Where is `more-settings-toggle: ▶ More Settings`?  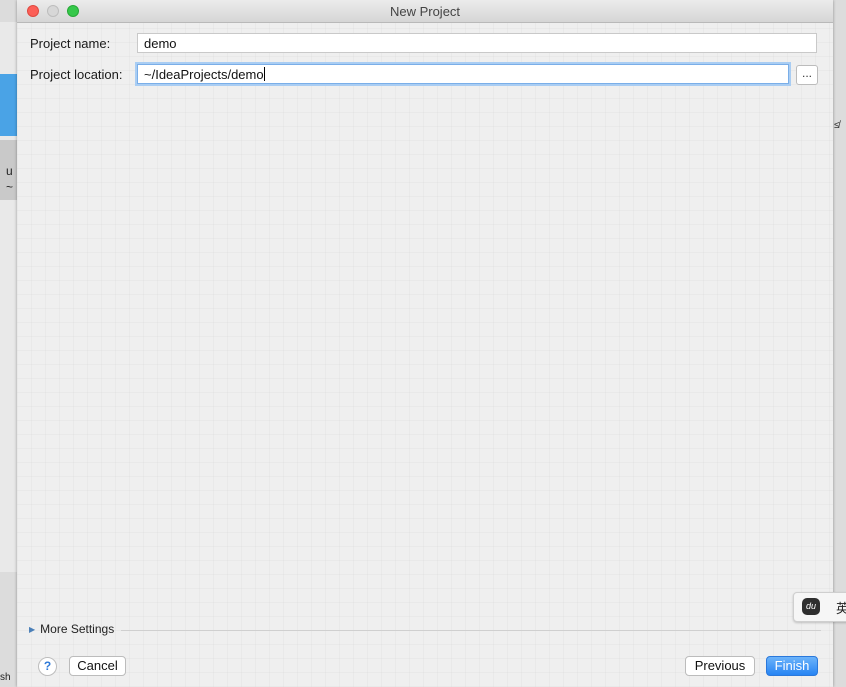 more-settings-toggle: ▶ More Settings is located at coordinates (71, 629).